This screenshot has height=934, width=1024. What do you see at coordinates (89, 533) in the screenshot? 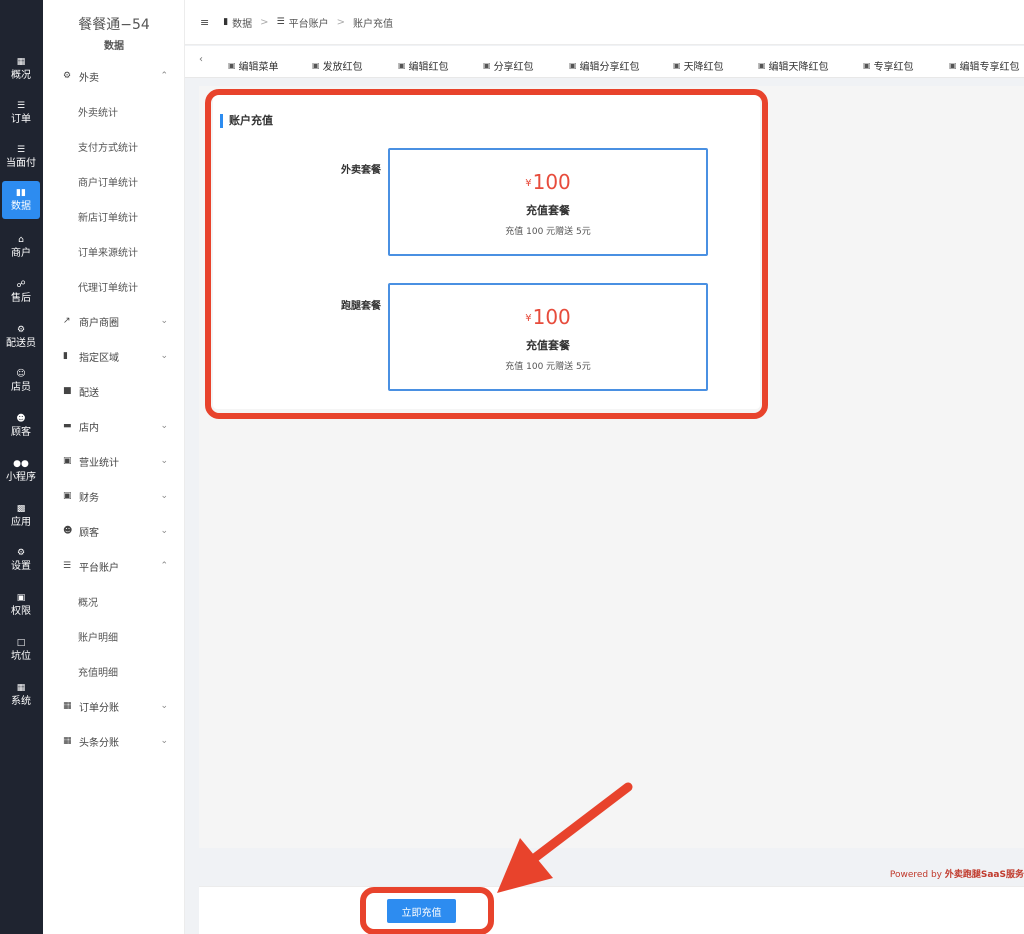
I see `menu-group-label: 顾客` at bounding box center [89, 533].